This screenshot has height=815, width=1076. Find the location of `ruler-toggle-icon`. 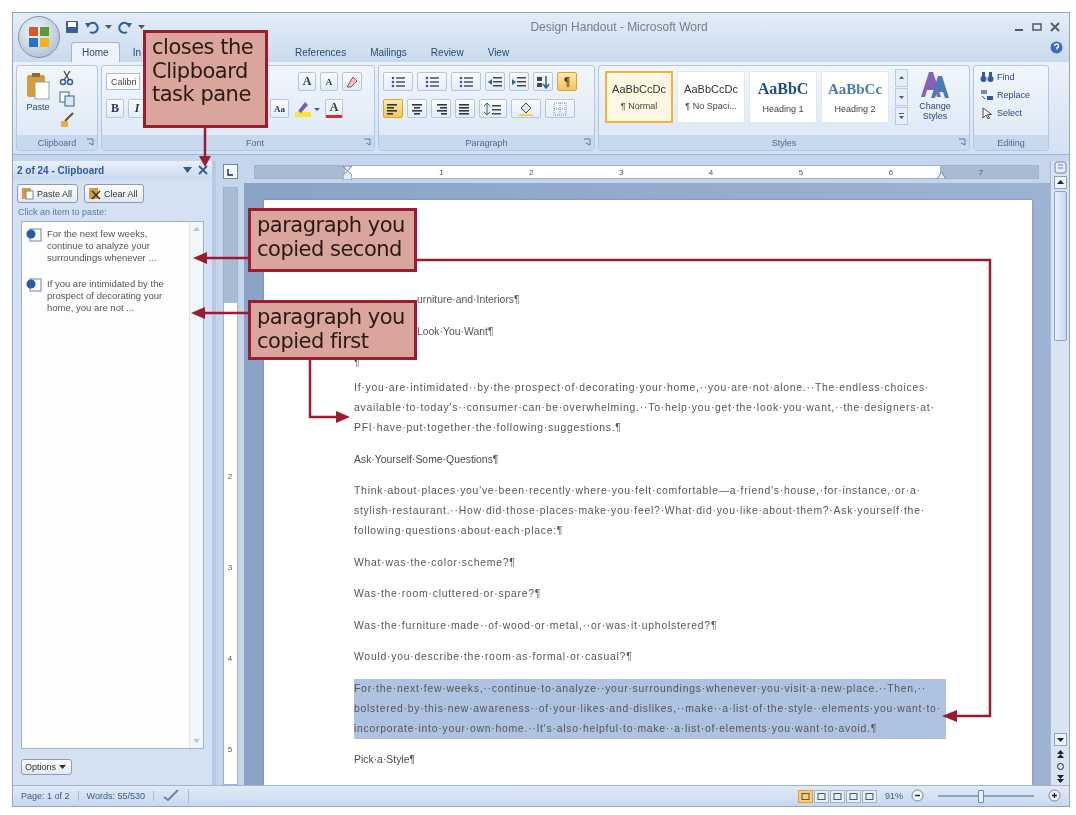

ruler-toggle-icon is located at coordinates (1060, 167).